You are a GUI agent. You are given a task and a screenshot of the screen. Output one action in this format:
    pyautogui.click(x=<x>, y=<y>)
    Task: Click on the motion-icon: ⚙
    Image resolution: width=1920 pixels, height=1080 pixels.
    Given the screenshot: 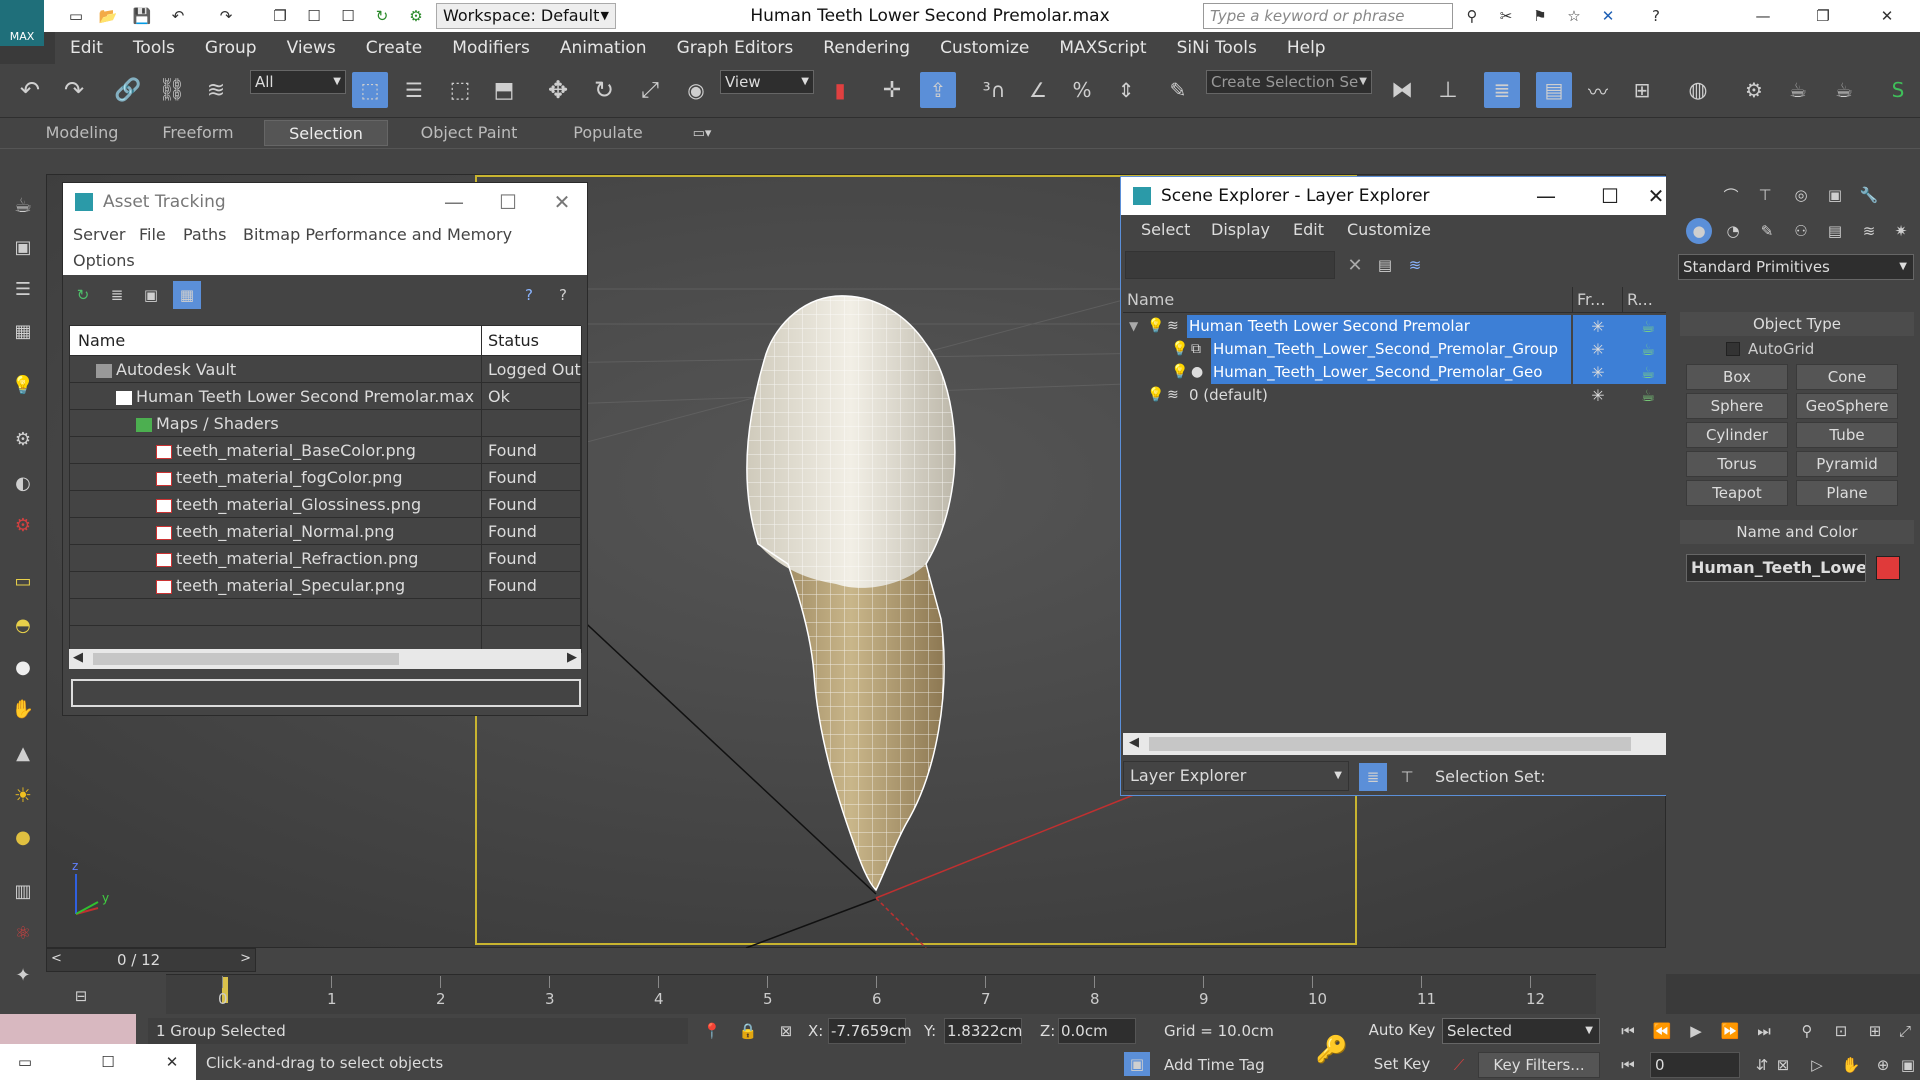 What is the action you would take?
    pyautogui.click(x=23, y=439)
    